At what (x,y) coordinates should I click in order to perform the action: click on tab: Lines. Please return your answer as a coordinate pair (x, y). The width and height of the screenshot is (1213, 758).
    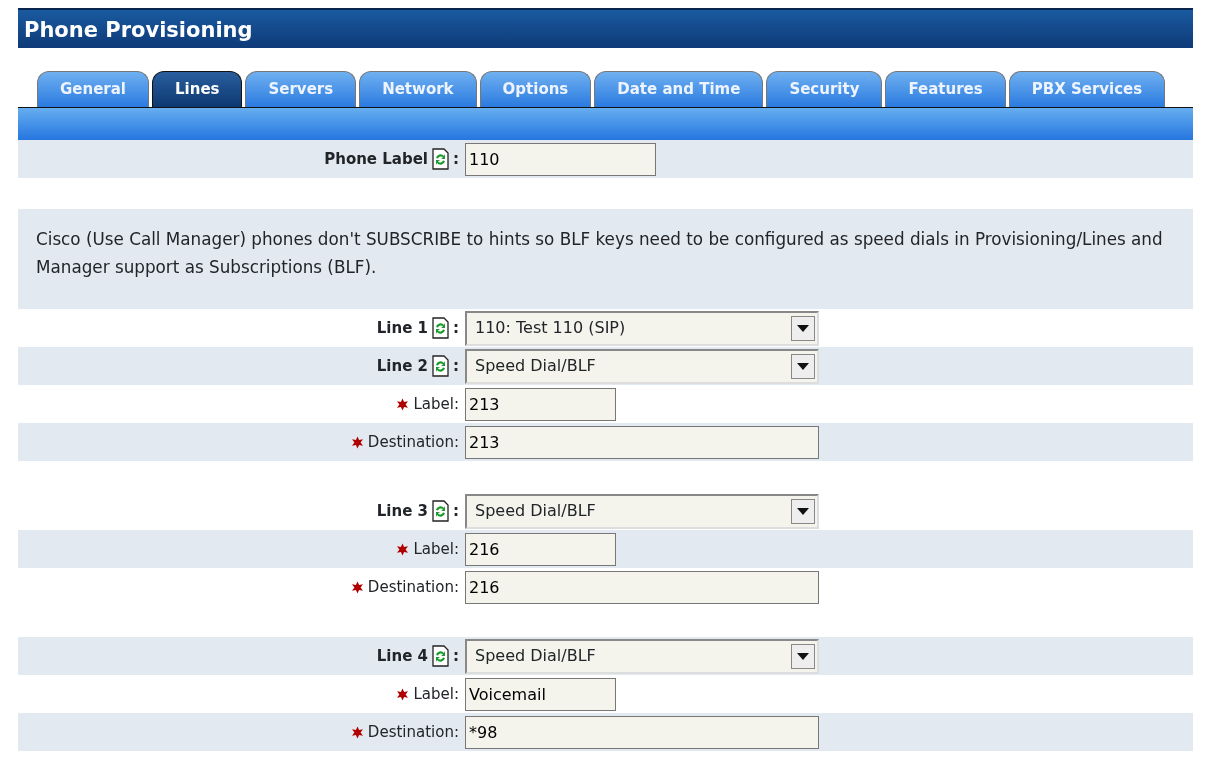
    Looking at the image, I should click on (197, 89).